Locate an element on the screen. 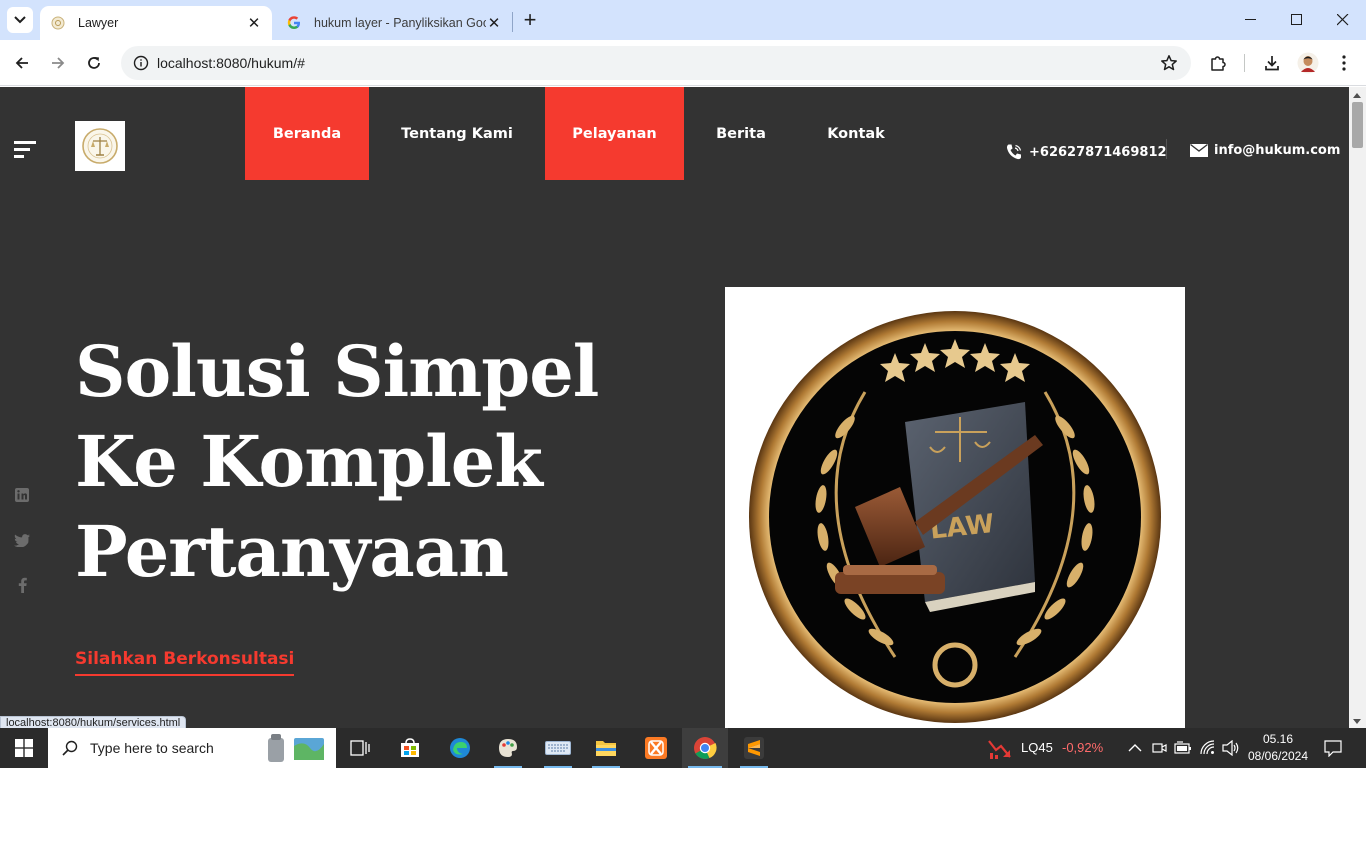 This screenshot has width=1366, height=842. taskbar-search: Type here to search is located at coordinates (192, 748).